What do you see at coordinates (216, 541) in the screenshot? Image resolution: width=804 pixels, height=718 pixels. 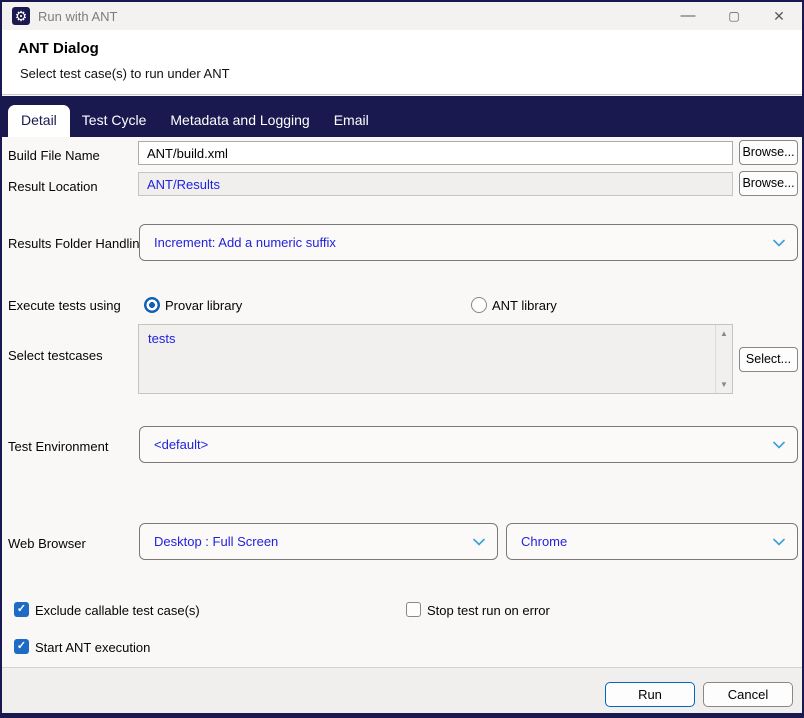 I see `browser-display-value: Desktop : Full Screen` at bounding box center [216, 541].